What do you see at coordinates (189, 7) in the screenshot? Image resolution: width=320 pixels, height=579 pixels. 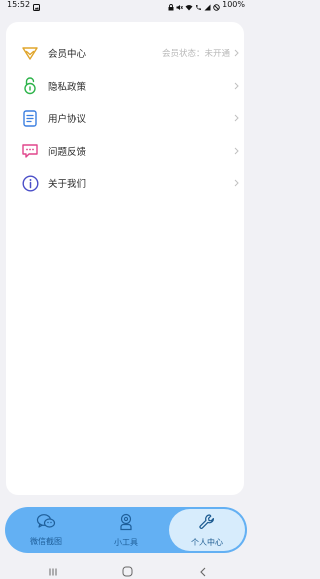 I see `wifi-icon` at bounding box center [189, 7].